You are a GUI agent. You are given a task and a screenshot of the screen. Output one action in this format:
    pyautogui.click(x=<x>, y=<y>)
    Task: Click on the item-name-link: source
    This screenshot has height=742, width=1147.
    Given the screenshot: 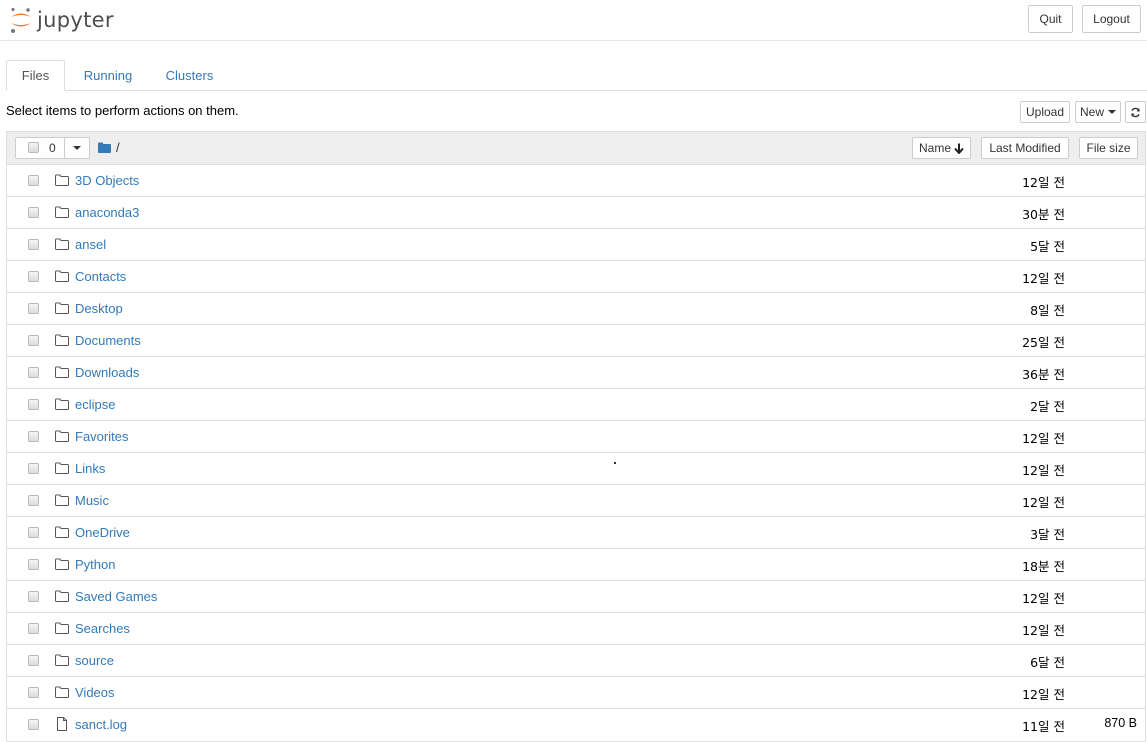 What is the action you would take?
    pyautogui.click(x=94, y=660)
    